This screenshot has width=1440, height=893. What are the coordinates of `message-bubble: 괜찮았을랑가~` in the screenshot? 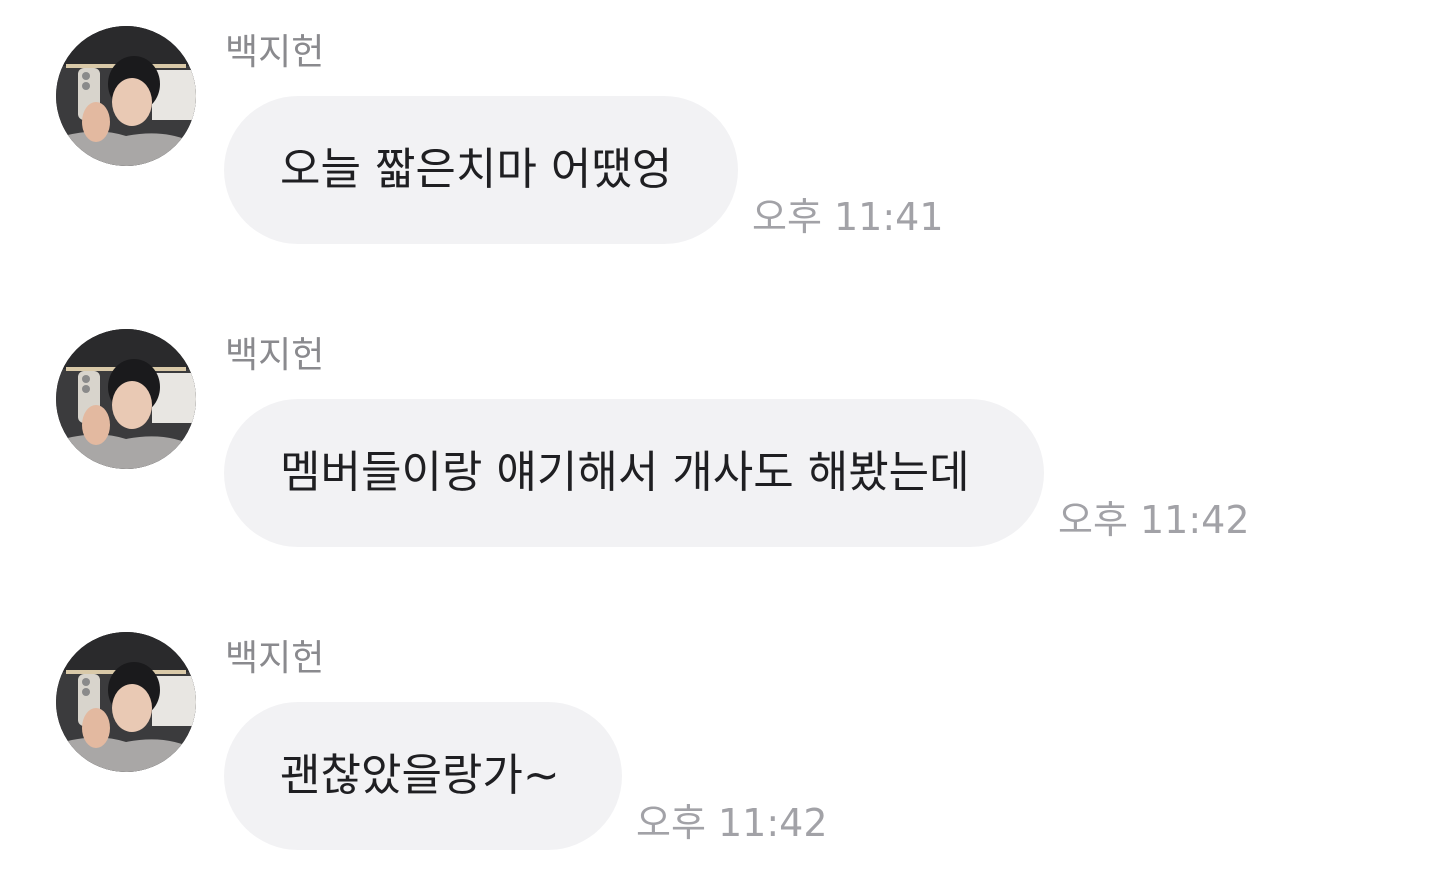 It's located at (423, 776).